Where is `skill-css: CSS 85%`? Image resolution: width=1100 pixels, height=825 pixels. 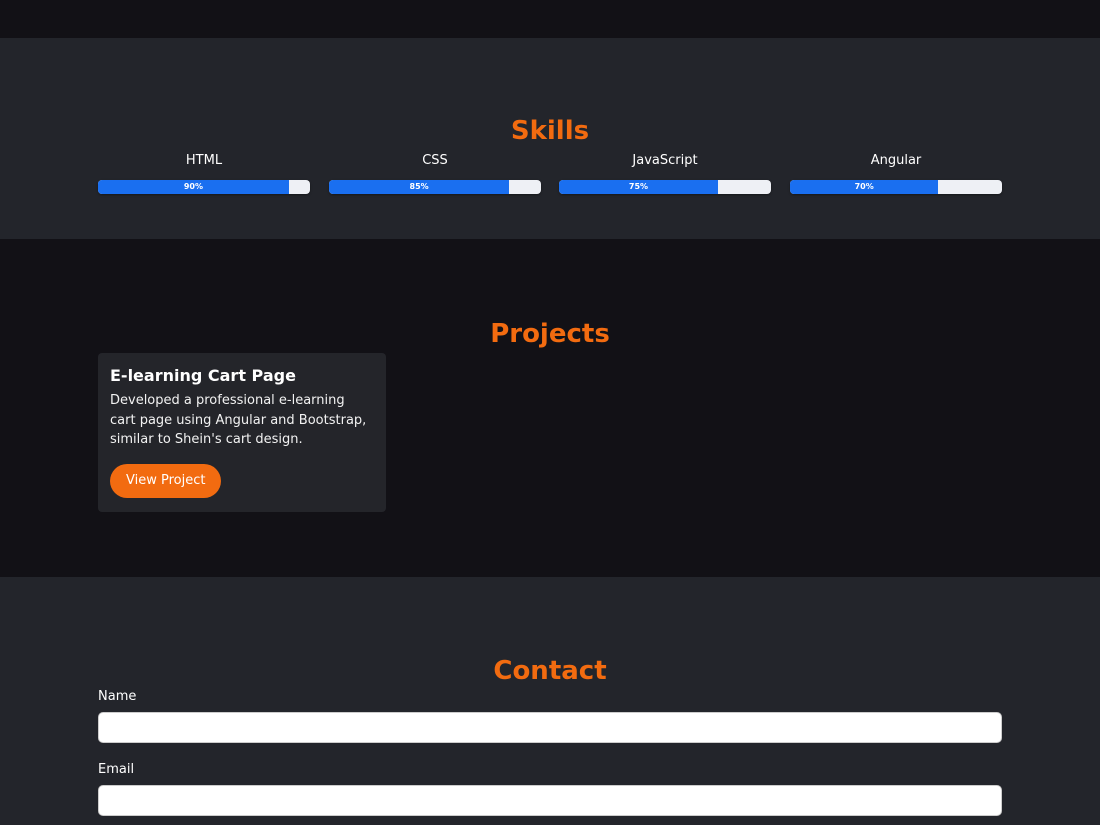 skill-css: CSS 85% is located at coordinates (435, 170).